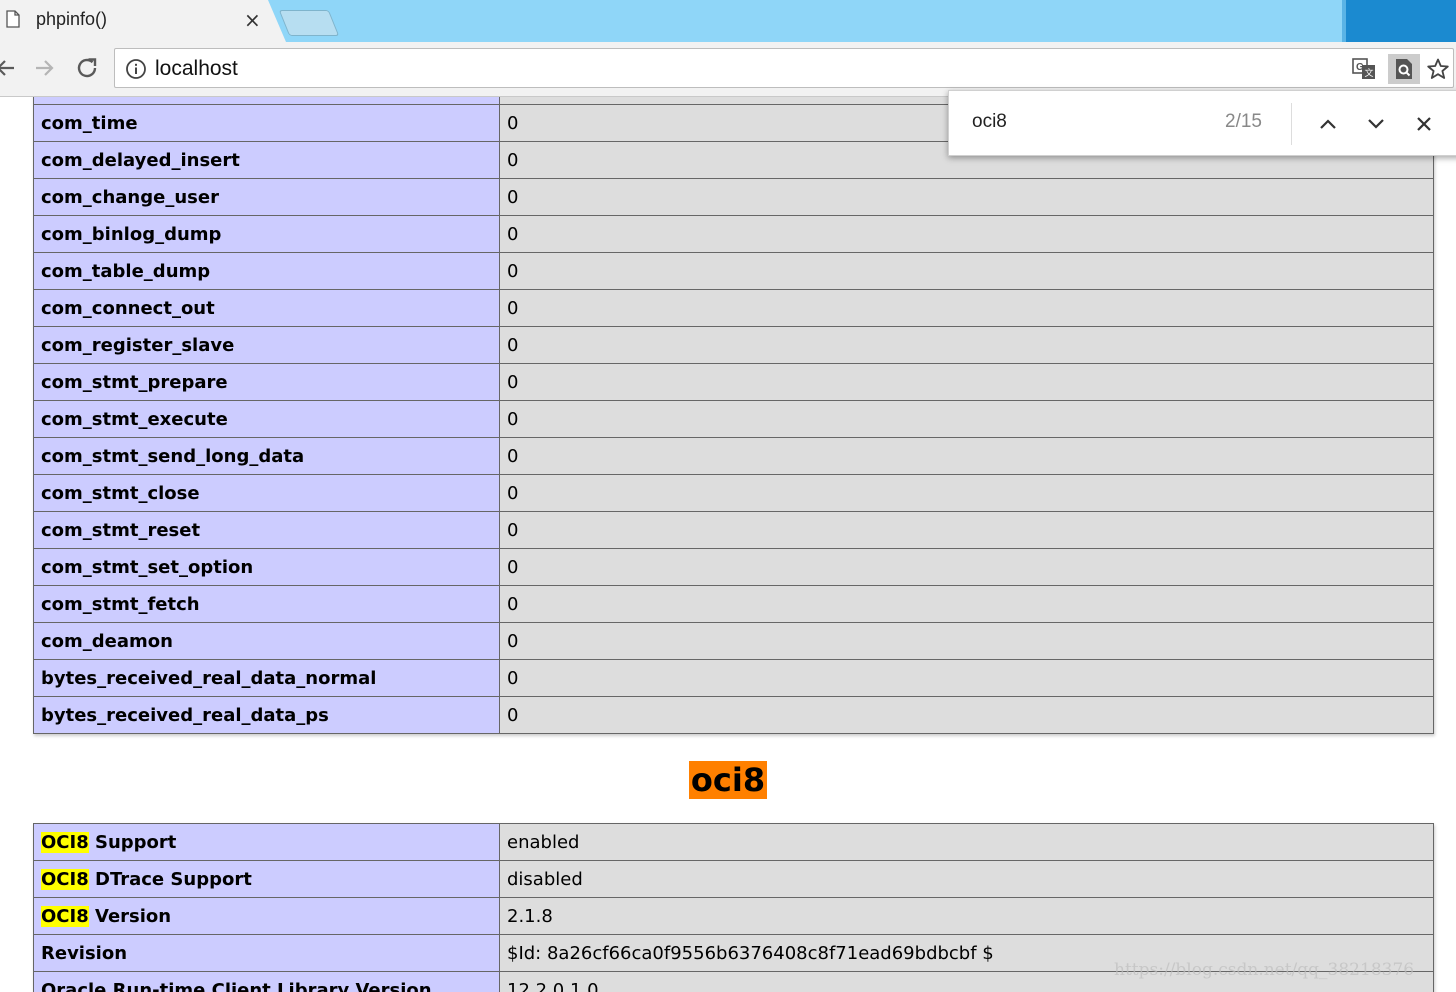  Describe the element at coordinates (266, 419) in the screenshot. I see `row-key: com_stmt_execute` at that location.